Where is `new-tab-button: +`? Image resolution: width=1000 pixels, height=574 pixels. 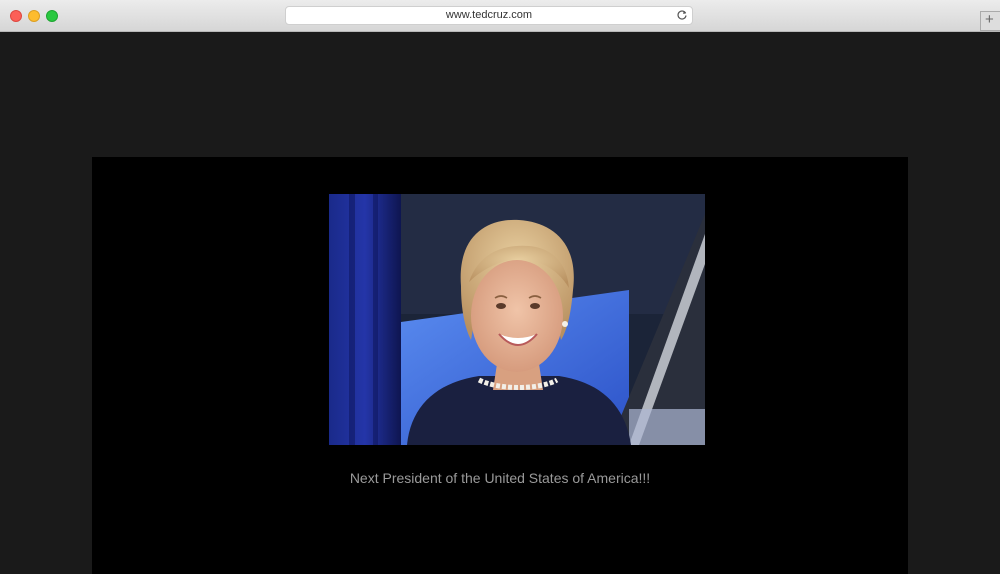
new-tab-button: + is located at coordinates (990, 21).